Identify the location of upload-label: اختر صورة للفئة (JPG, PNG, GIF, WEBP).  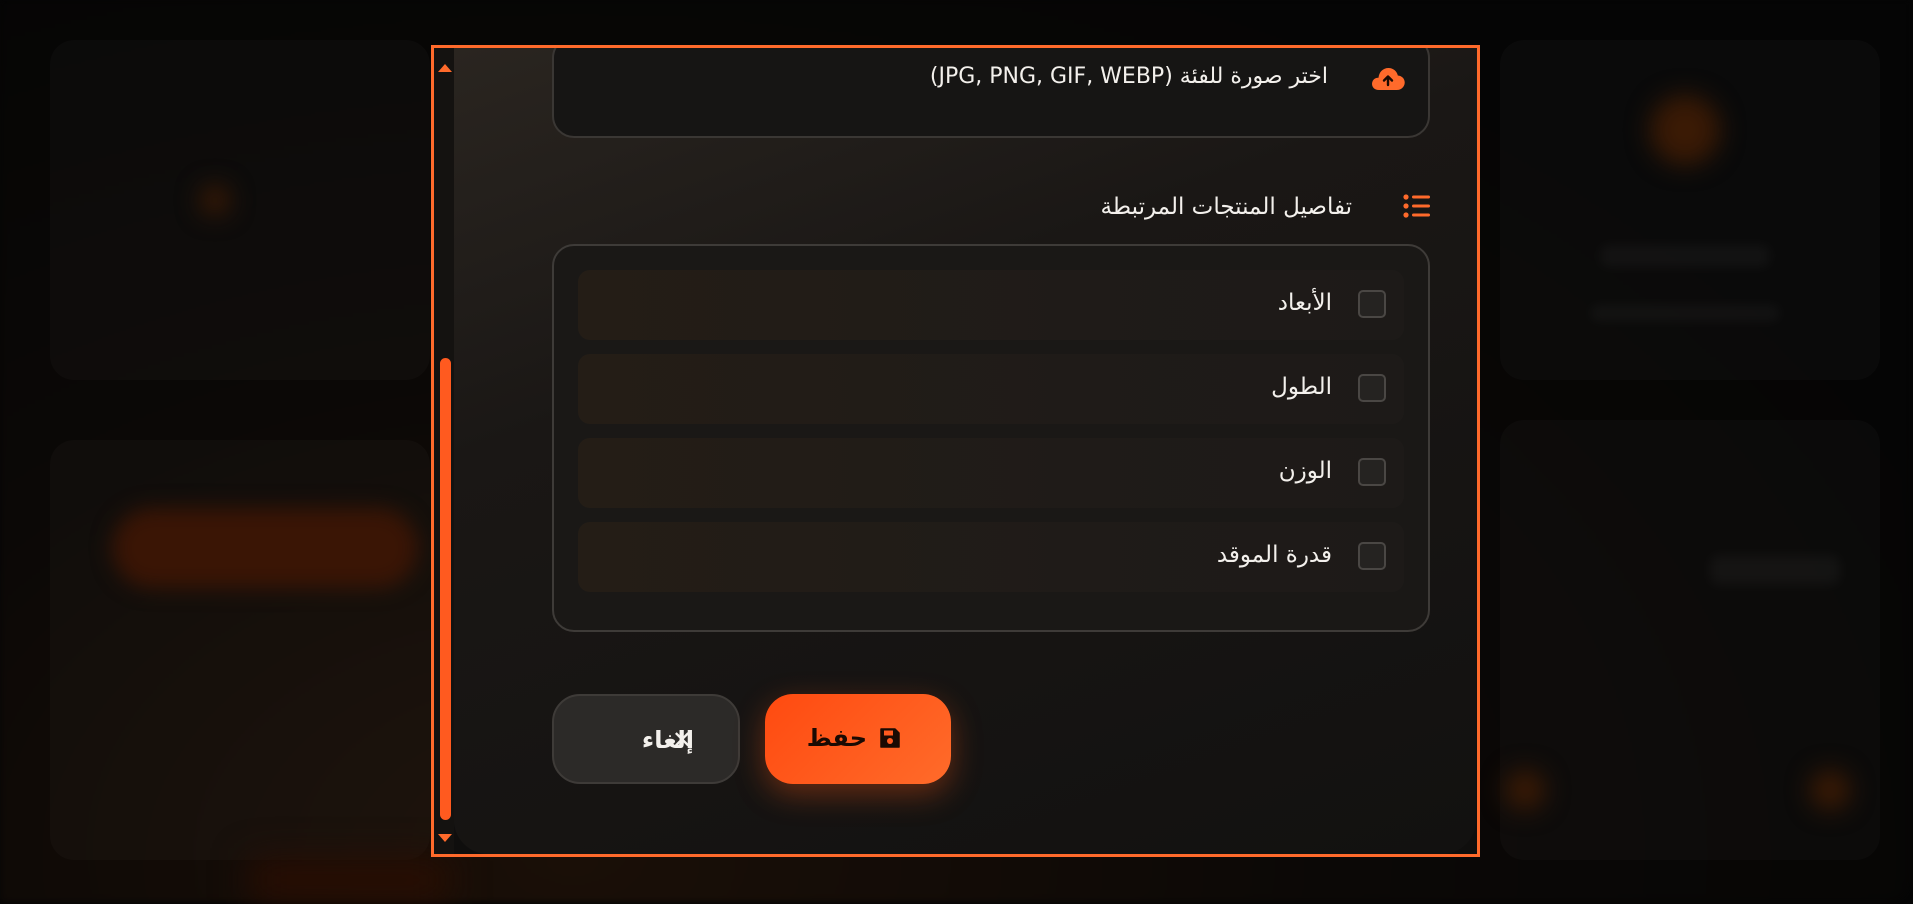
(1128, 76).